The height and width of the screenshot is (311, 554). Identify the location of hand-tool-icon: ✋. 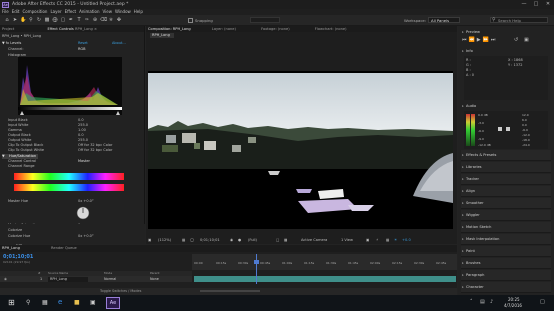
(23, 20).